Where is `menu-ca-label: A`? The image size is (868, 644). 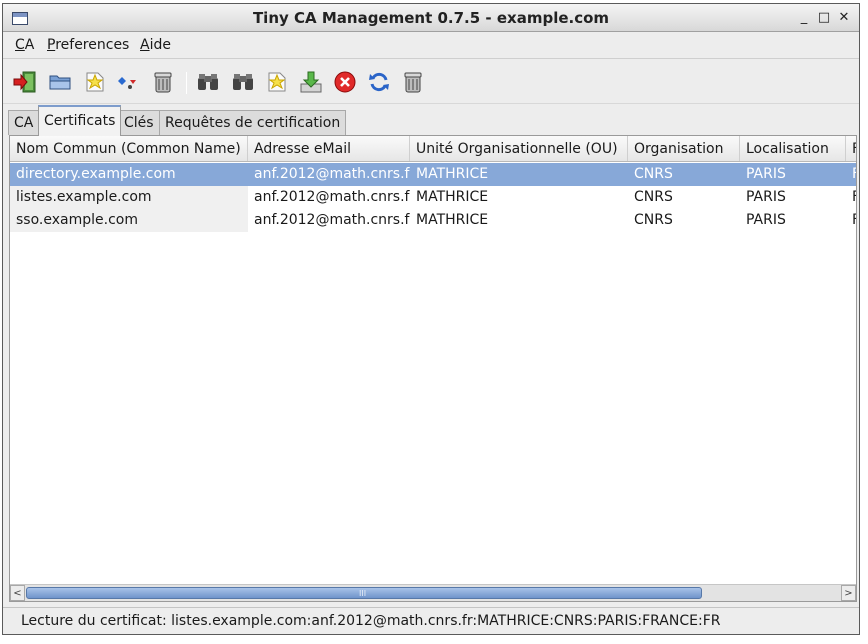
menu-ca-label: A is located at coordinates (29, 45).